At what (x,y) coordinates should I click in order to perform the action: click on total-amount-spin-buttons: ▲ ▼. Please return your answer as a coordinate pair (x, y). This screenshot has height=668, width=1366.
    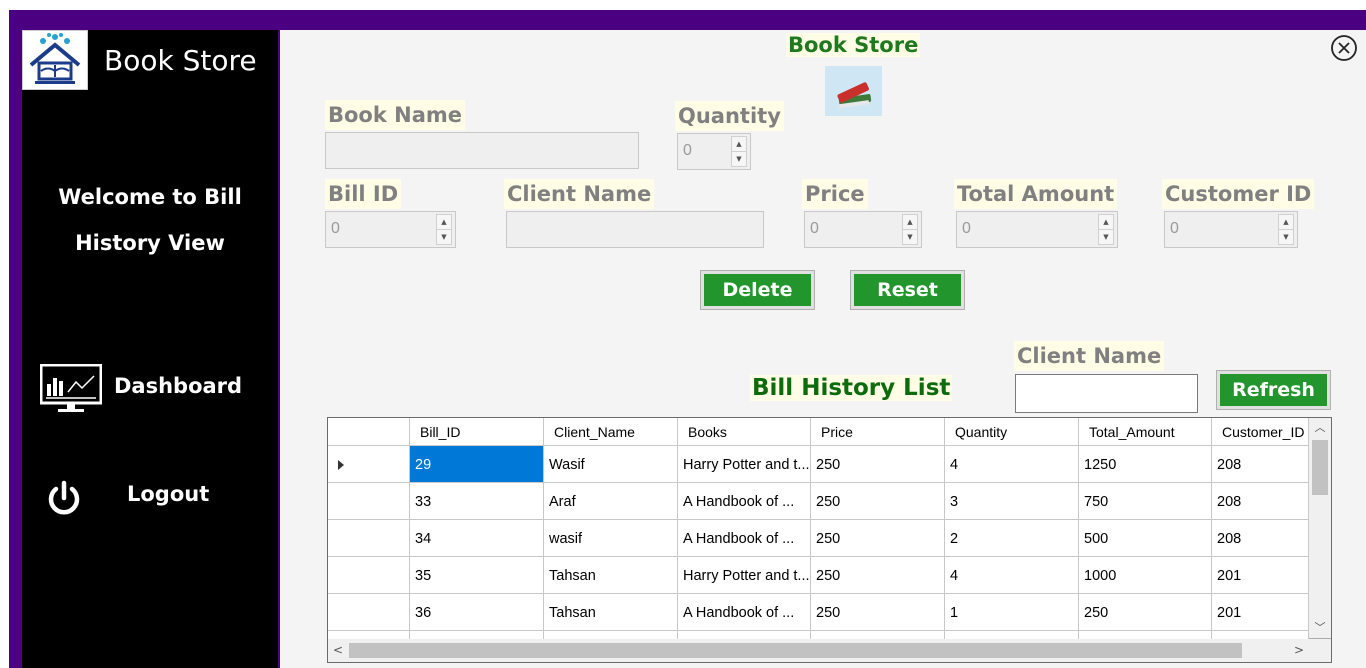
    Looking at the image, I should click on (1106, 229).